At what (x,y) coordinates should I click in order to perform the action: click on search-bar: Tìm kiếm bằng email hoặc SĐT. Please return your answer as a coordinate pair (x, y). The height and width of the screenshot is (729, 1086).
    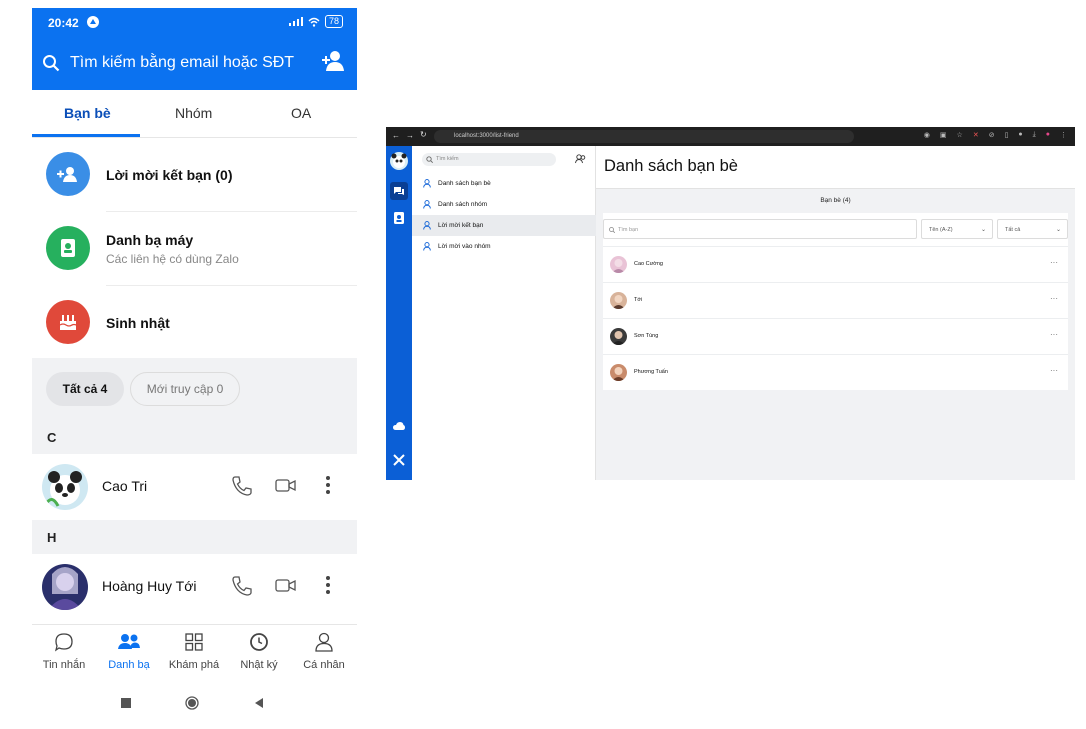
    Looking at the image, I should click on (194, 63).